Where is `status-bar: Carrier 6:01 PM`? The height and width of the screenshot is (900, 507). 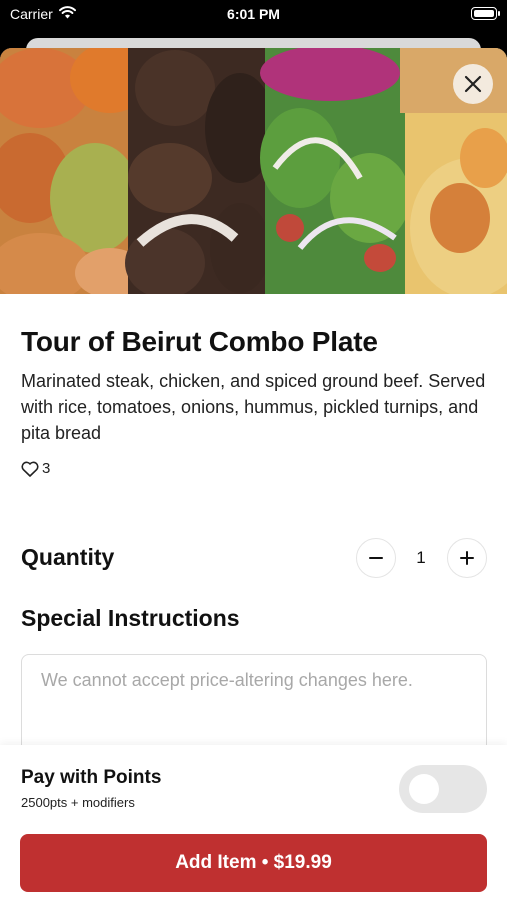 status-bar: Carrier 6:01 PM is located at coordinates (253, 15).